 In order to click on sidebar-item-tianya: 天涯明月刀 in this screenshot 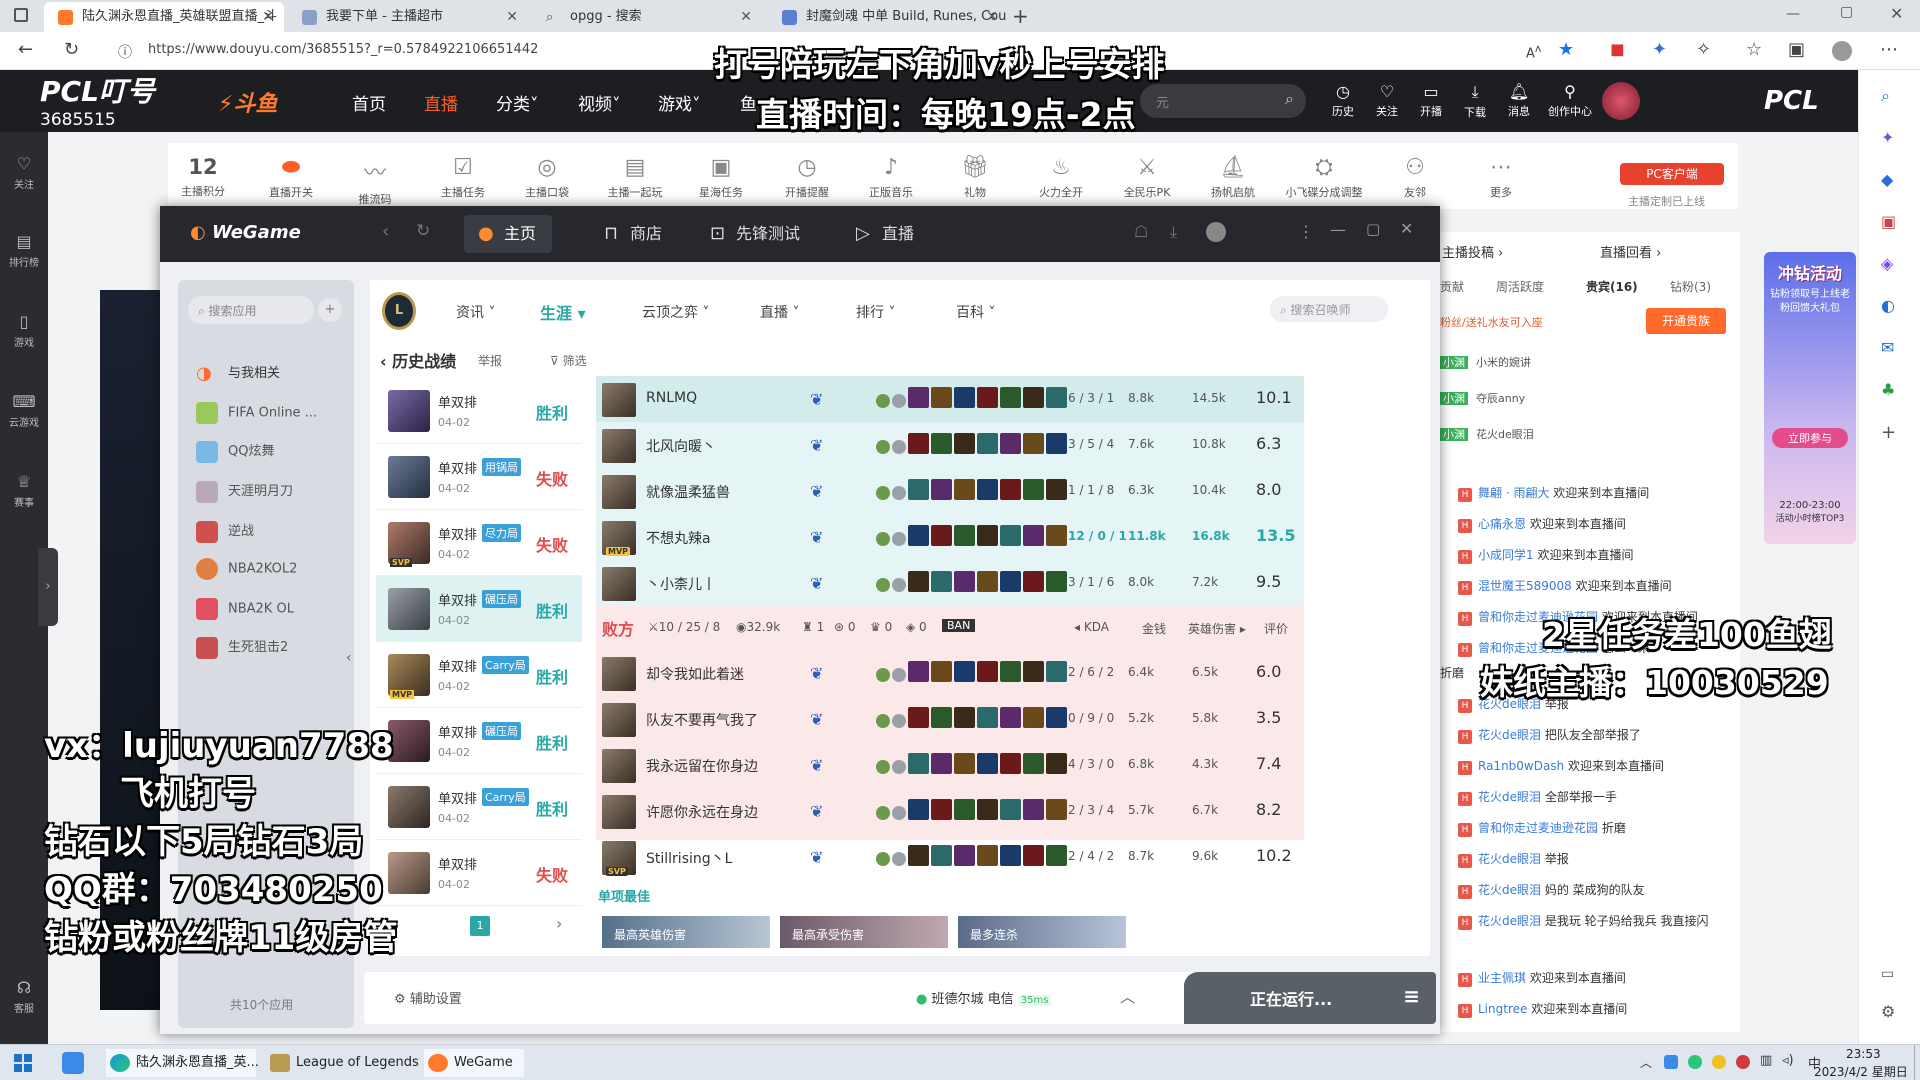, I will do `click(244, 491)`.